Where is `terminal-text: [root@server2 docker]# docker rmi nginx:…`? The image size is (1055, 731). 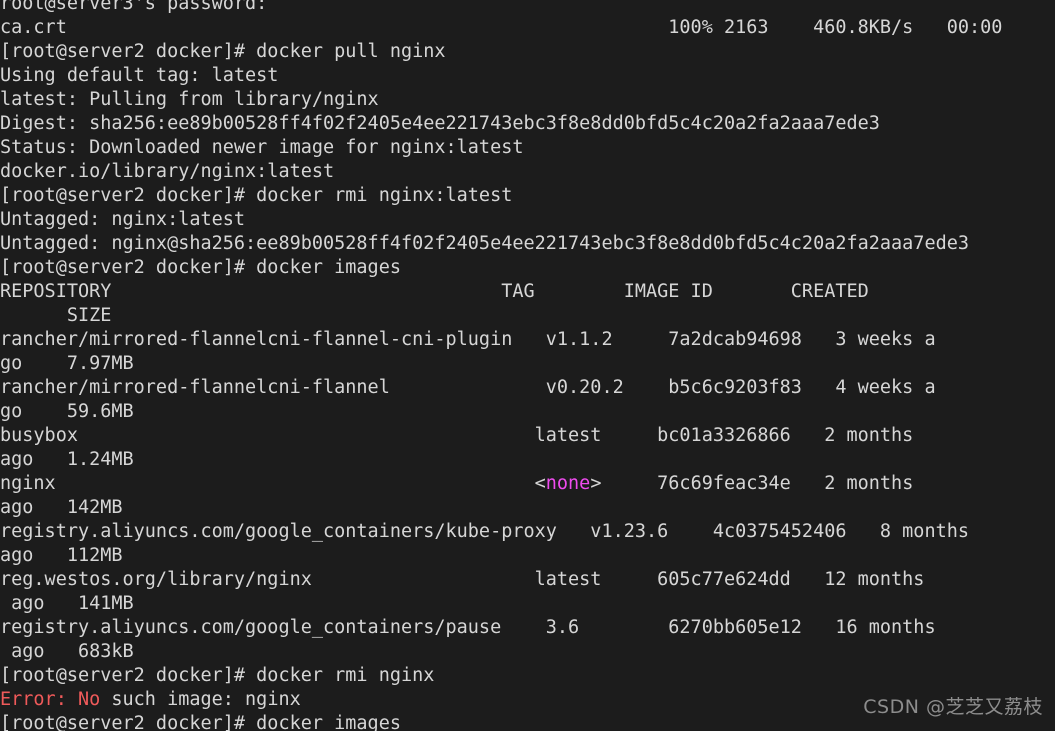 terminal-text: [root@server2 docker]# docker rmi nginx:… is located at coordinates (256, 195).